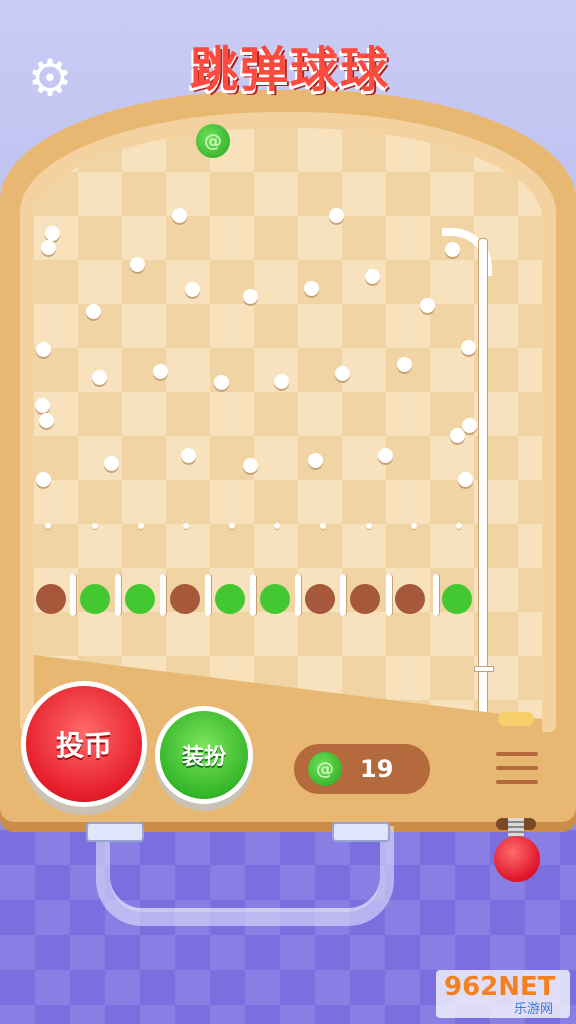 The height and width of the screenshot is (1024, 576). Describe the element at coordinates (483, 481) in the screenshot. I see `launch-rail` at that location.